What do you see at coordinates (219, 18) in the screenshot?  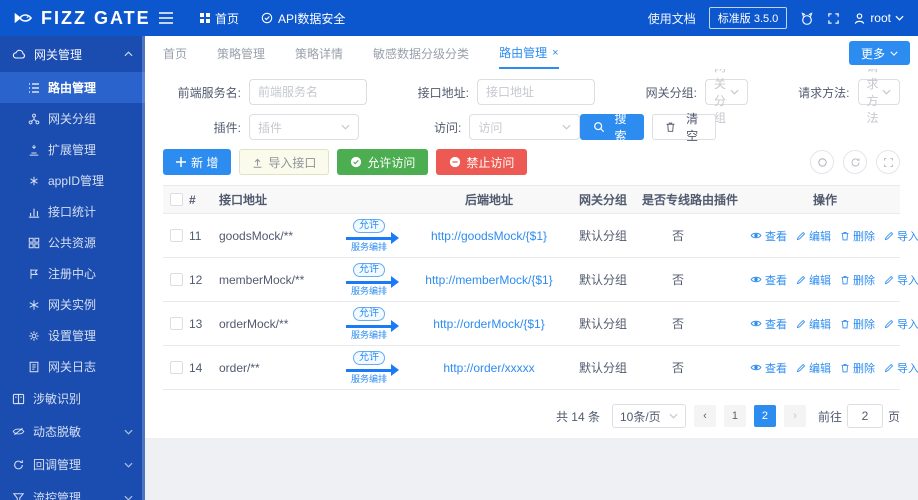 I see `nav-home: 首页` at bounding box center [219, 18].